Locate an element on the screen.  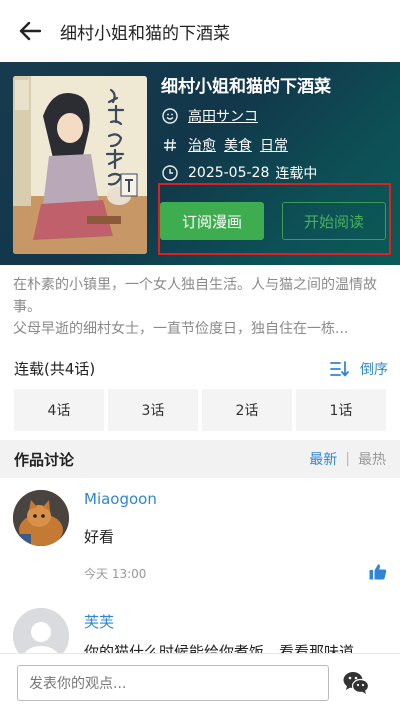
back-arrow-icon is located at coordinates (30, 31).